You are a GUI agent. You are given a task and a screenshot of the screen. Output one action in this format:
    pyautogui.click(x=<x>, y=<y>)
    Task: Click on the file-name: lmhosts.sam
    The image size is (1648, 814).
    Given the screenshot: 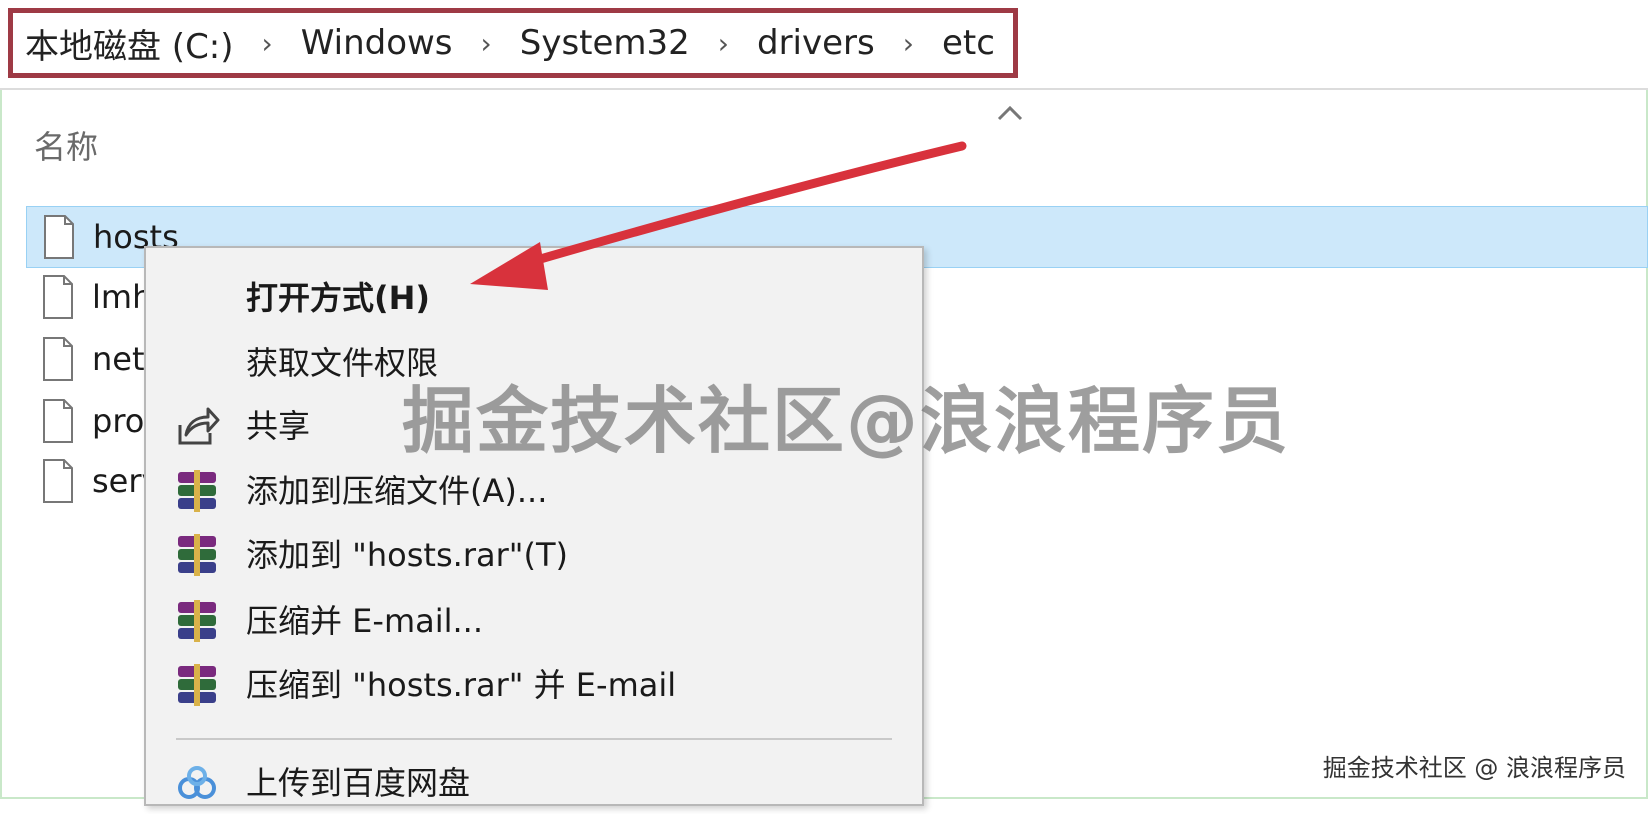 What is the action you would take?
    pyautogui.click(x=119, y=297)
    